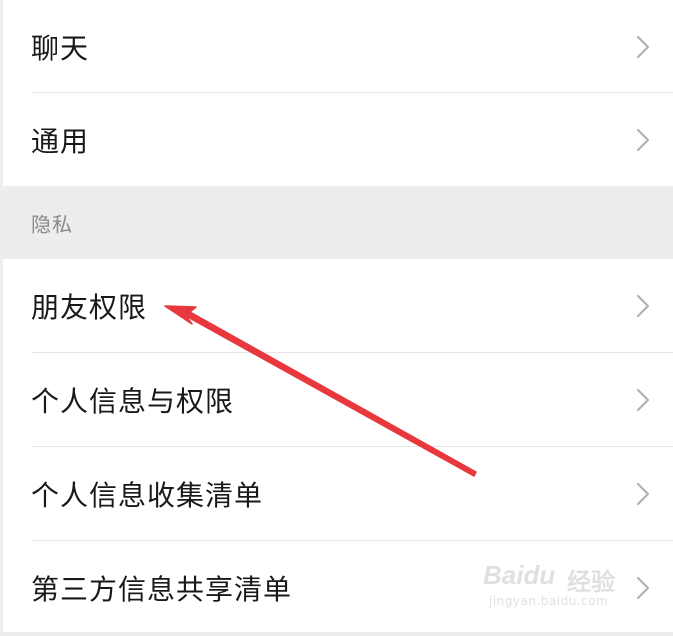 The image size is (673, 636). What do you see at coordinates (338, 587) in the screenshot?
I see `settings-item-third-party-sharing-list: 第三方信息共享清单` at bounding box center [338, 587].